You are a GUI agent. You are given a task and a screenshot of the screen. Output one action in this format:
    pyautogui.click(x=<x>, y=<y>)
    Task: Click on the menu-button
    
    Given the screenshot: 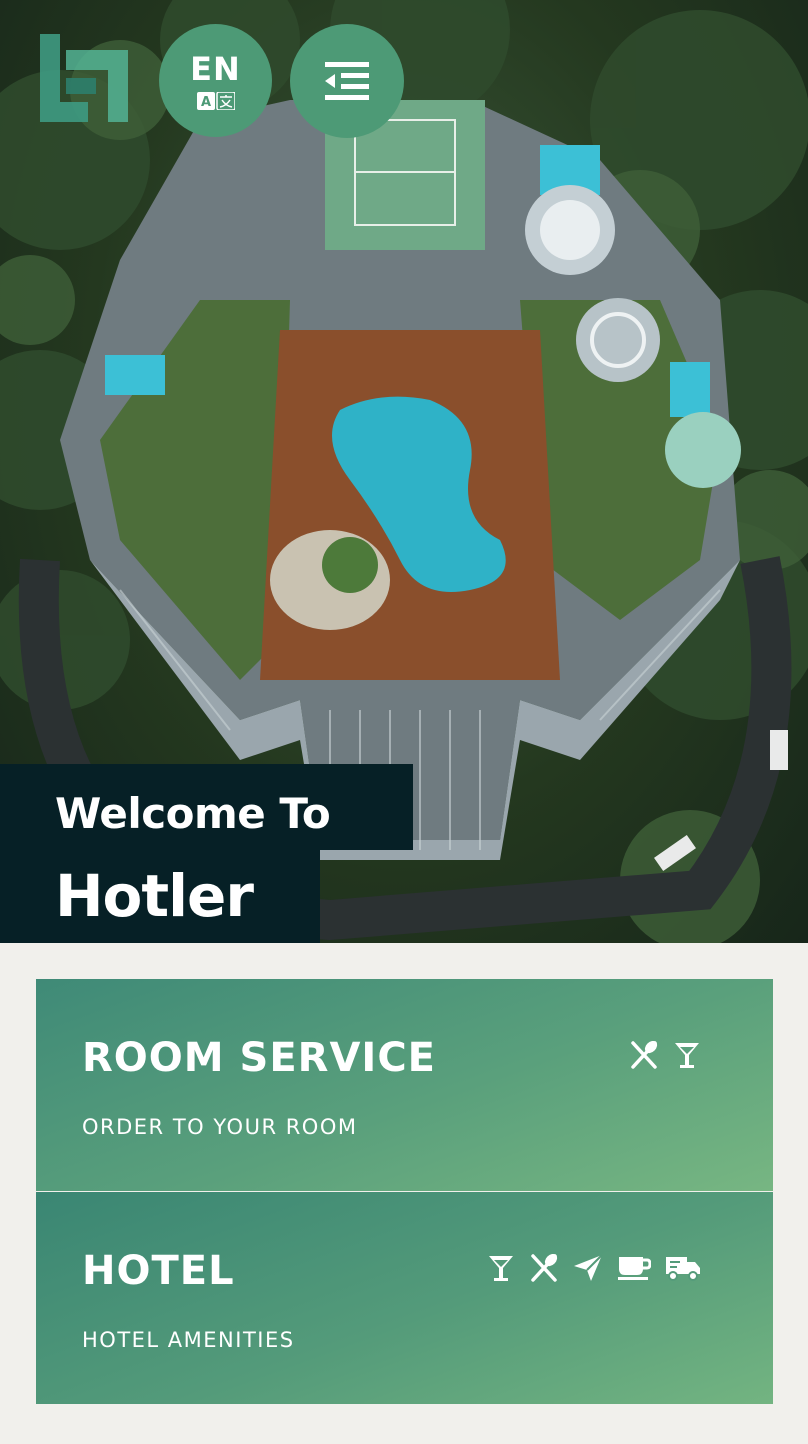 What is the action you would take?
    pyautogui.click(x=347, y=81)
    